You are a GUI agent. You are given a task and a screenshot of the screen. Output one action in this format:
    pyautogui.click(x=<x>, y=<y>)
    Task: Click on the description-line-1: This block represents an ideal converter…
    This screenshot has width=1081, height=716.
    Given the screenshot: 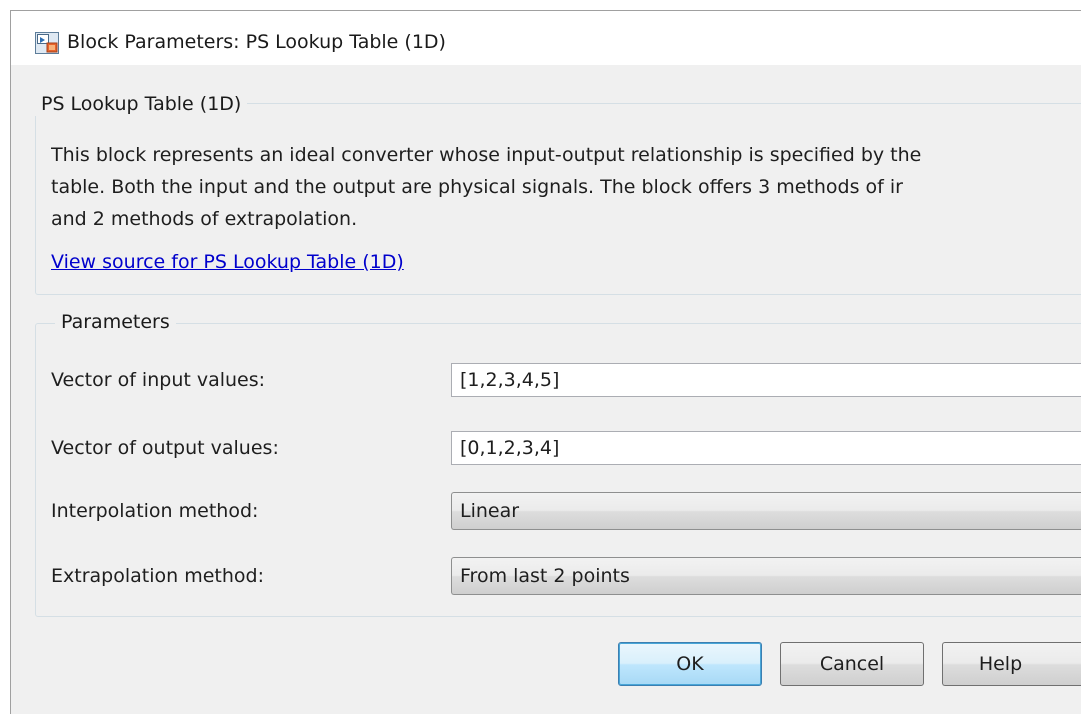 What is the action you would take?
    pyautogui.click(x=486, y=155)
    